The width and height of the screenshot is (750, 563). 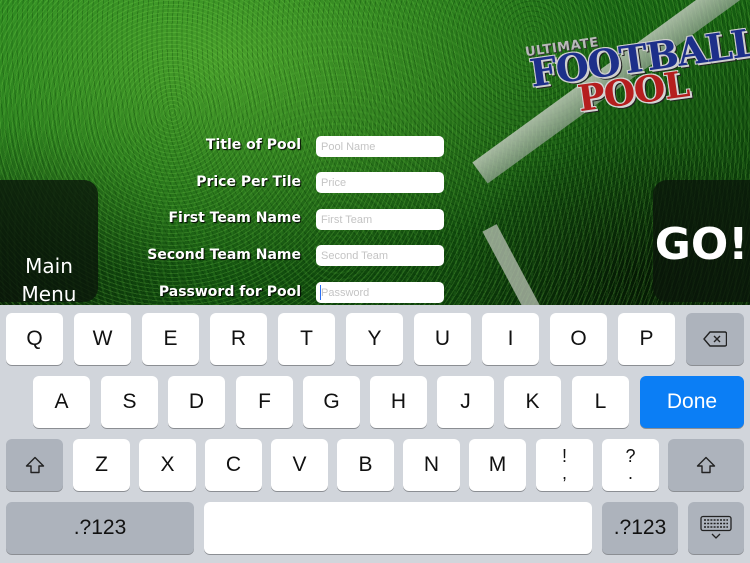 What do you see at coordinates (380, 219) in the screenshot?
I see `first-team-input` at bounding box center [380, 219].